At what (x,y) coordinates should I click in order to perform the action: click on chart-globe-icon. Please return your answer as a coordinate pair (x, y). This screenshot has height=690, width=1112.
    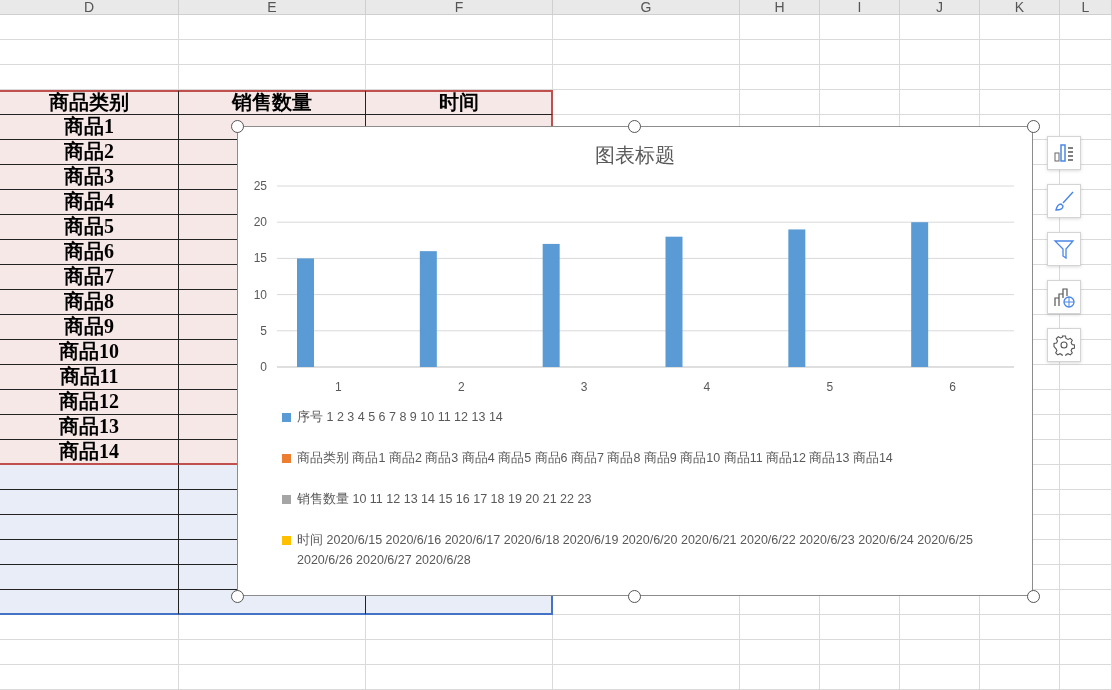
    Looking at the image, I should click on (1064, 297).